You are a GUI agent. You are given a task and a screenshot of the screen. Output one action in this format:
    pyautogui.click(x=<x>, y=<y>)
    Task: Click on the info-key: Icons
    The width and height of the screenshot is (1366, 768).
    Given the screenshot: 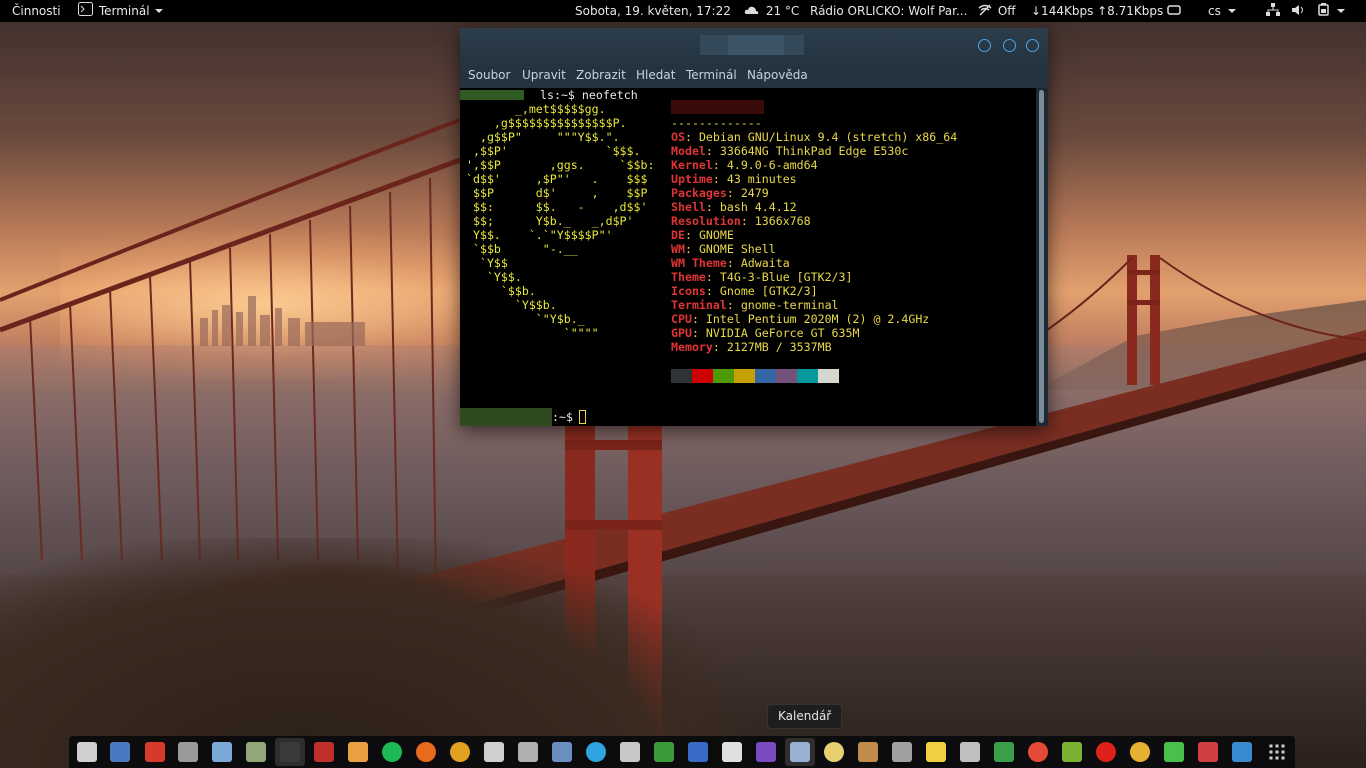 What is the action you would take?
    pyautogui.click(x=688, y=291)
    